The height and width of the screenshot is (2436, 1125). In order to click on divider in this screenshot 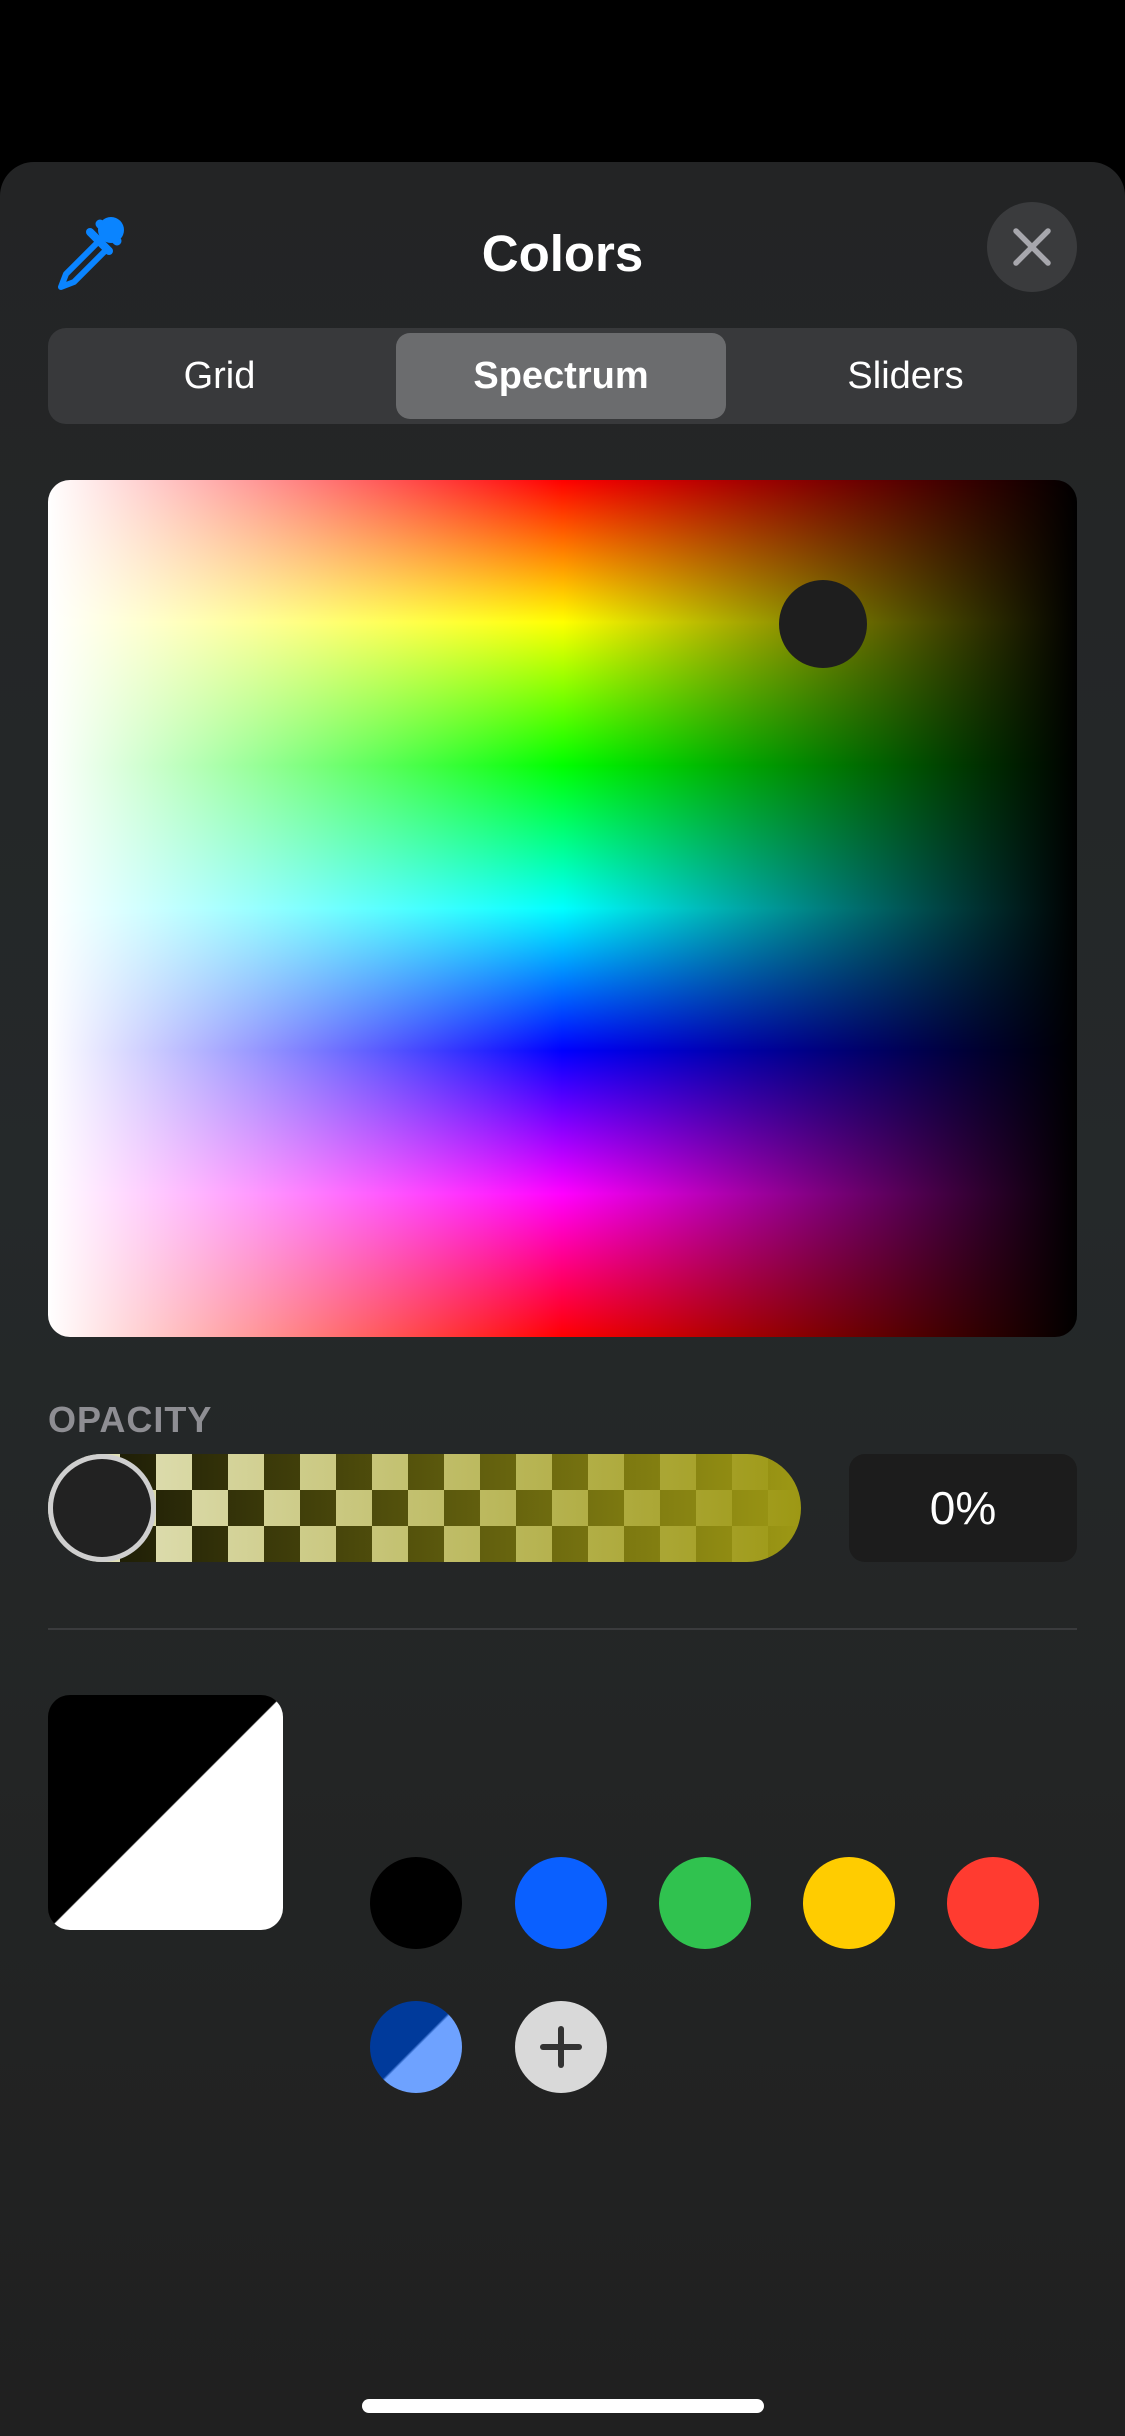, I will do `click(562, 1629)`.